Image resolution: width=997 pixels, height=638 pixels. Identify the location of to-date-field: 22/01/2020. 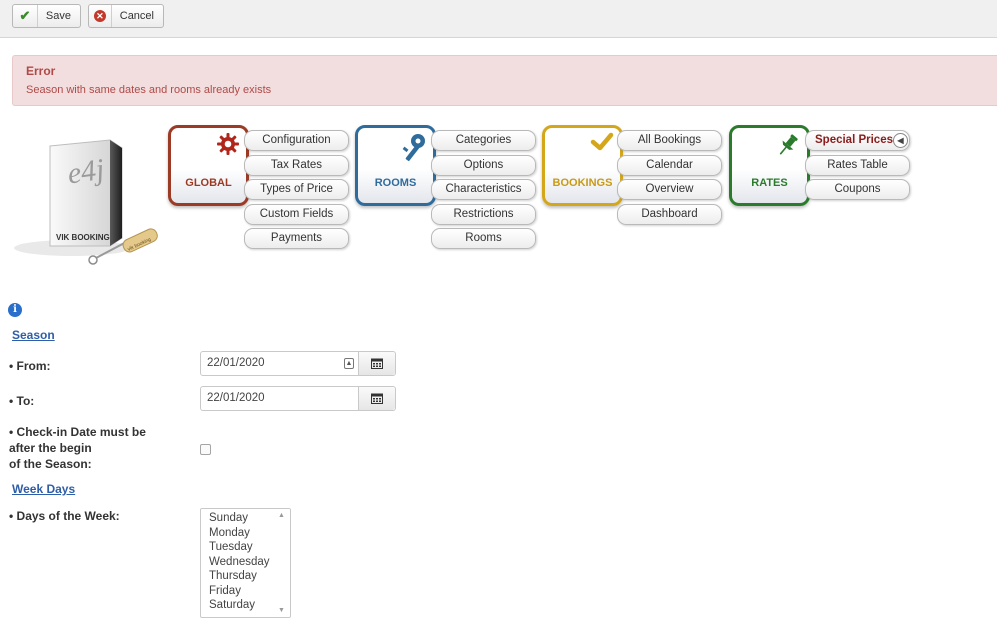
(298, 398).